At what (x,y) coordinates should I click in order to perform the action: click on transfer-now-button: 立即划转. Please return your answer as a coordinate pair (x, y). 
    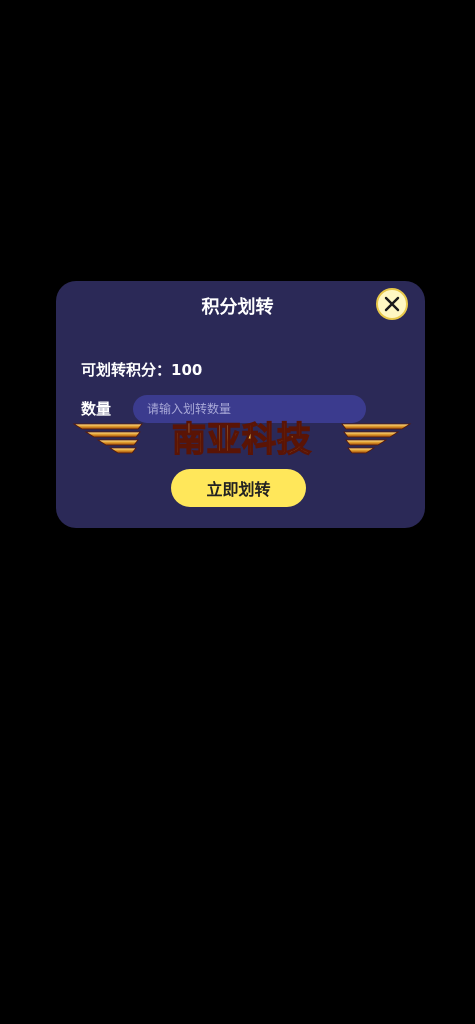
    Looking at the image, I should click on (238, 488).